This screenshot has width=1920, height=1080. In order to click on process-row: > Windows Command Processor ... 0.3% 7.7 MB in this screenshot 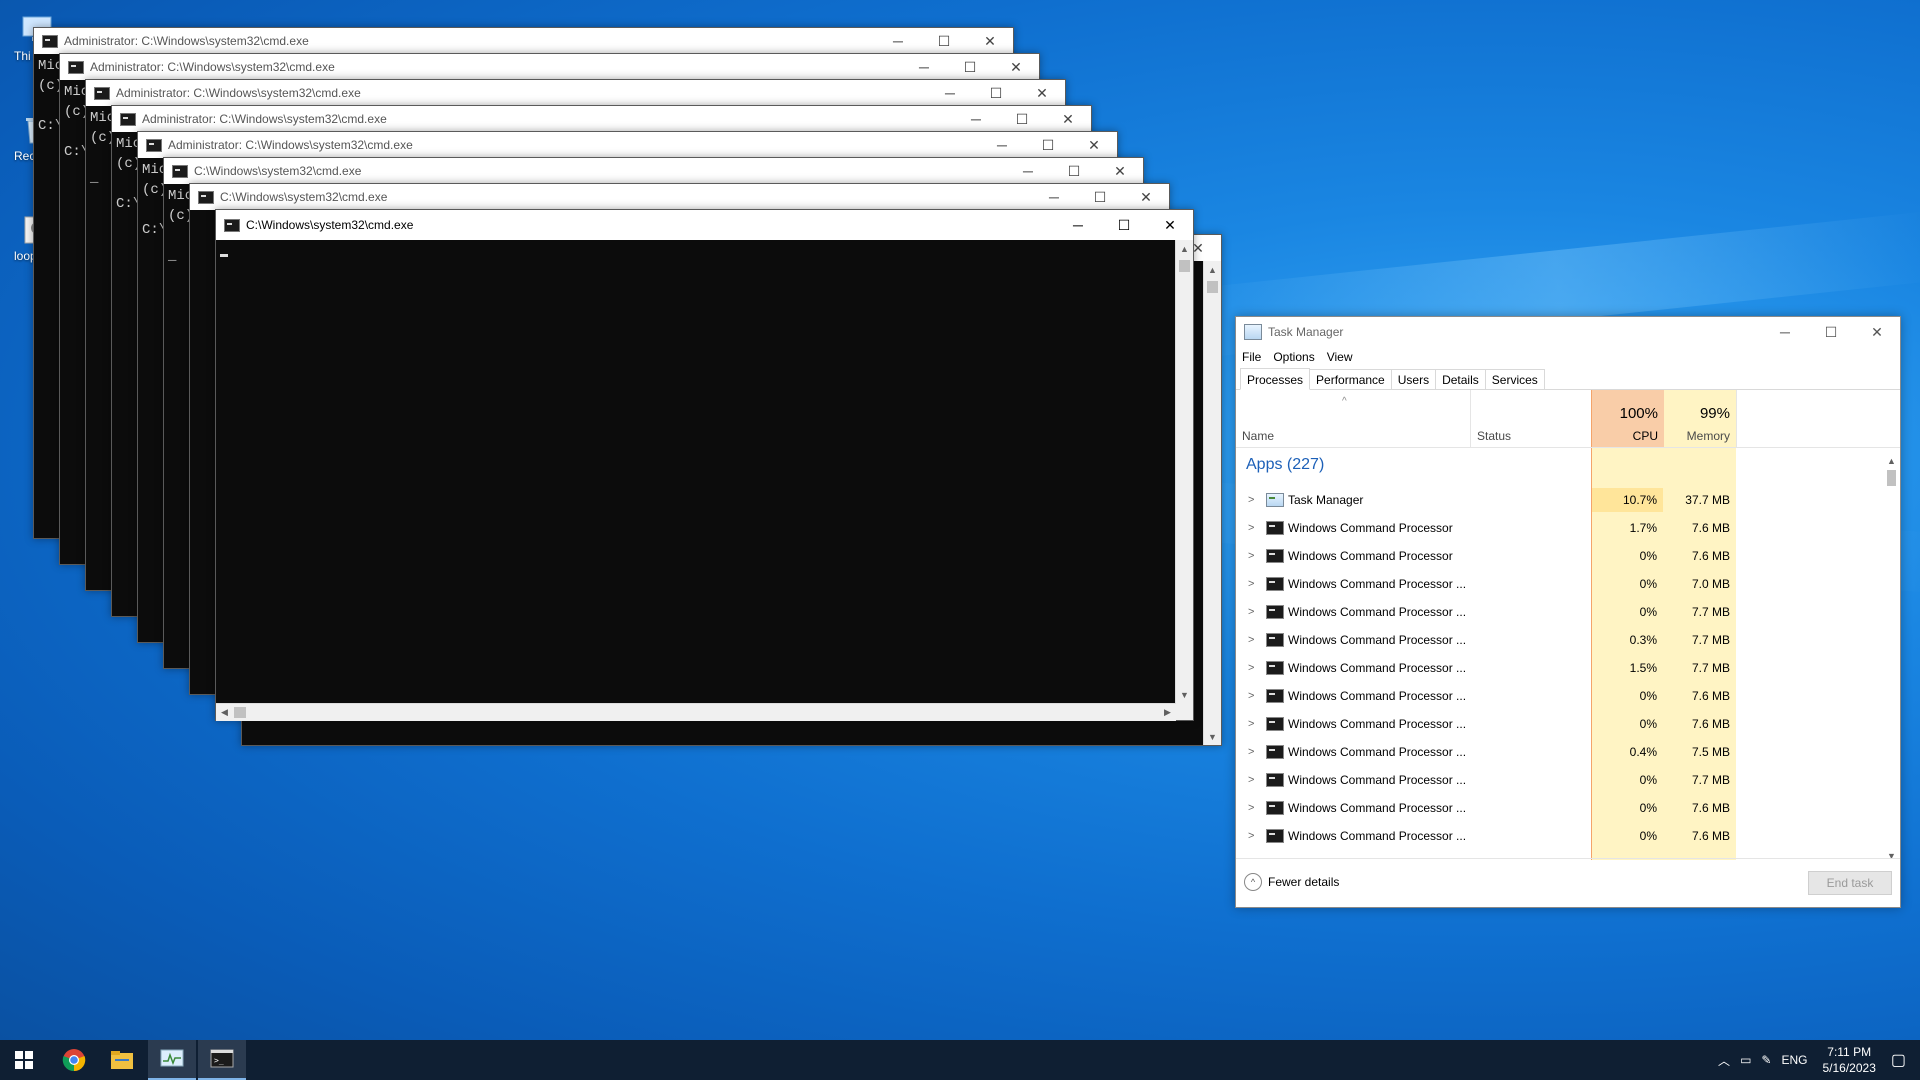, I will do `click(1556, 640)`.